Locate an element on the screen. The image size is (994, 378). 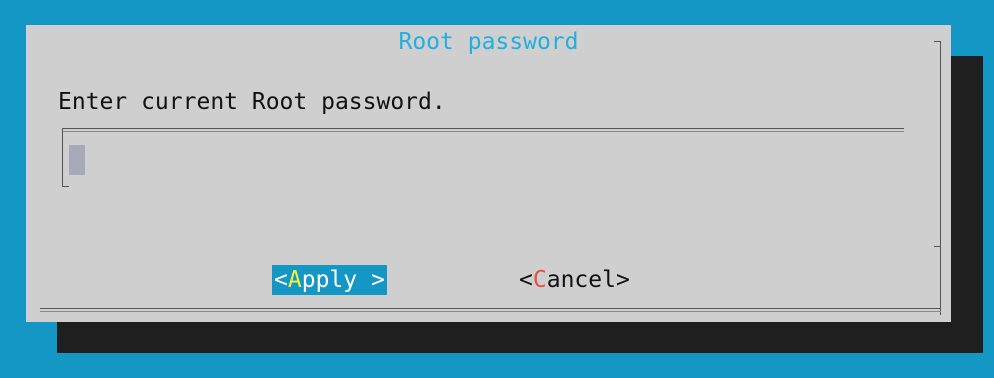
apply-button-label: pply is located at coordinates (329, 280).